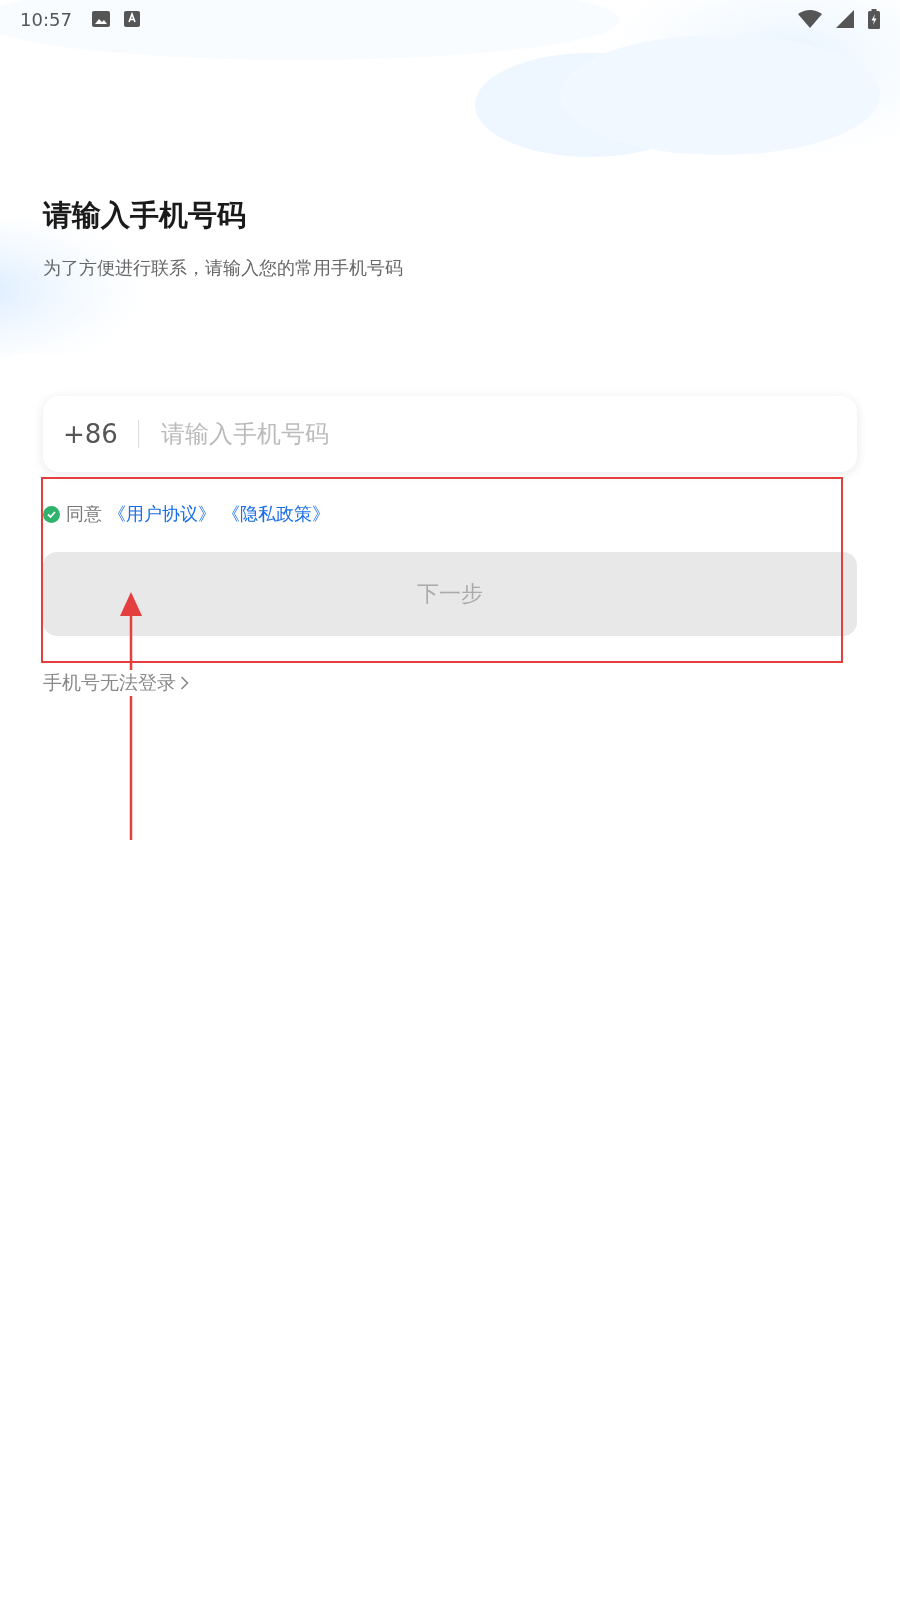  I want to click on signal-icon, so click(845, 19).